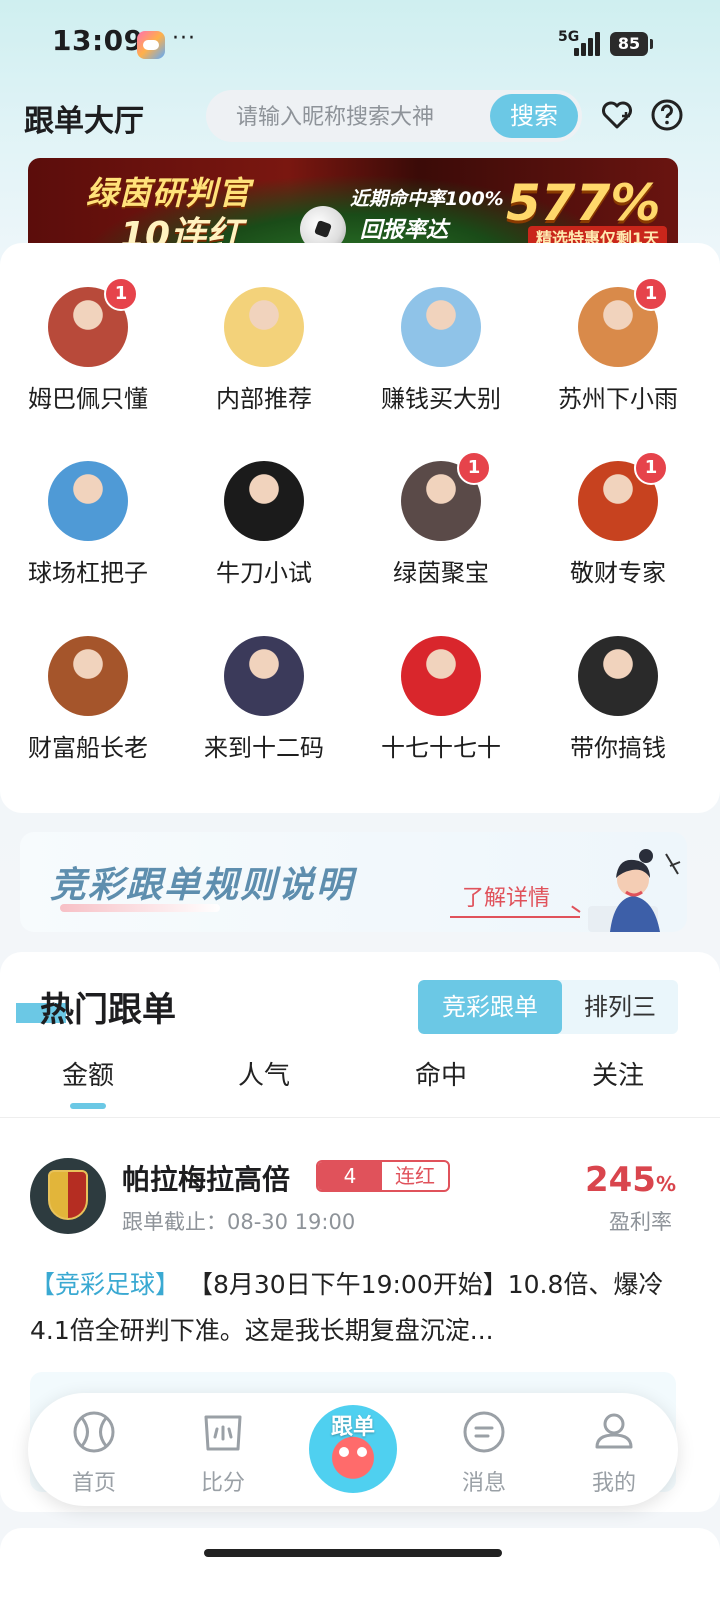 The width and height of the screenshot is (720, 1600). What do you see at coordinates (108, 1010) in the screenshot?
I see `hot-follow-title: 热门跟单` at bounding box center [108, 1010].